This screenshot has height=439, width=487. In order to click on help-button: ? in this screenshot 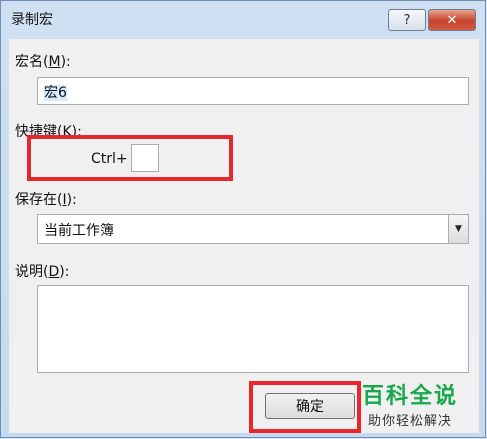, I will do `click(407, 20)`.